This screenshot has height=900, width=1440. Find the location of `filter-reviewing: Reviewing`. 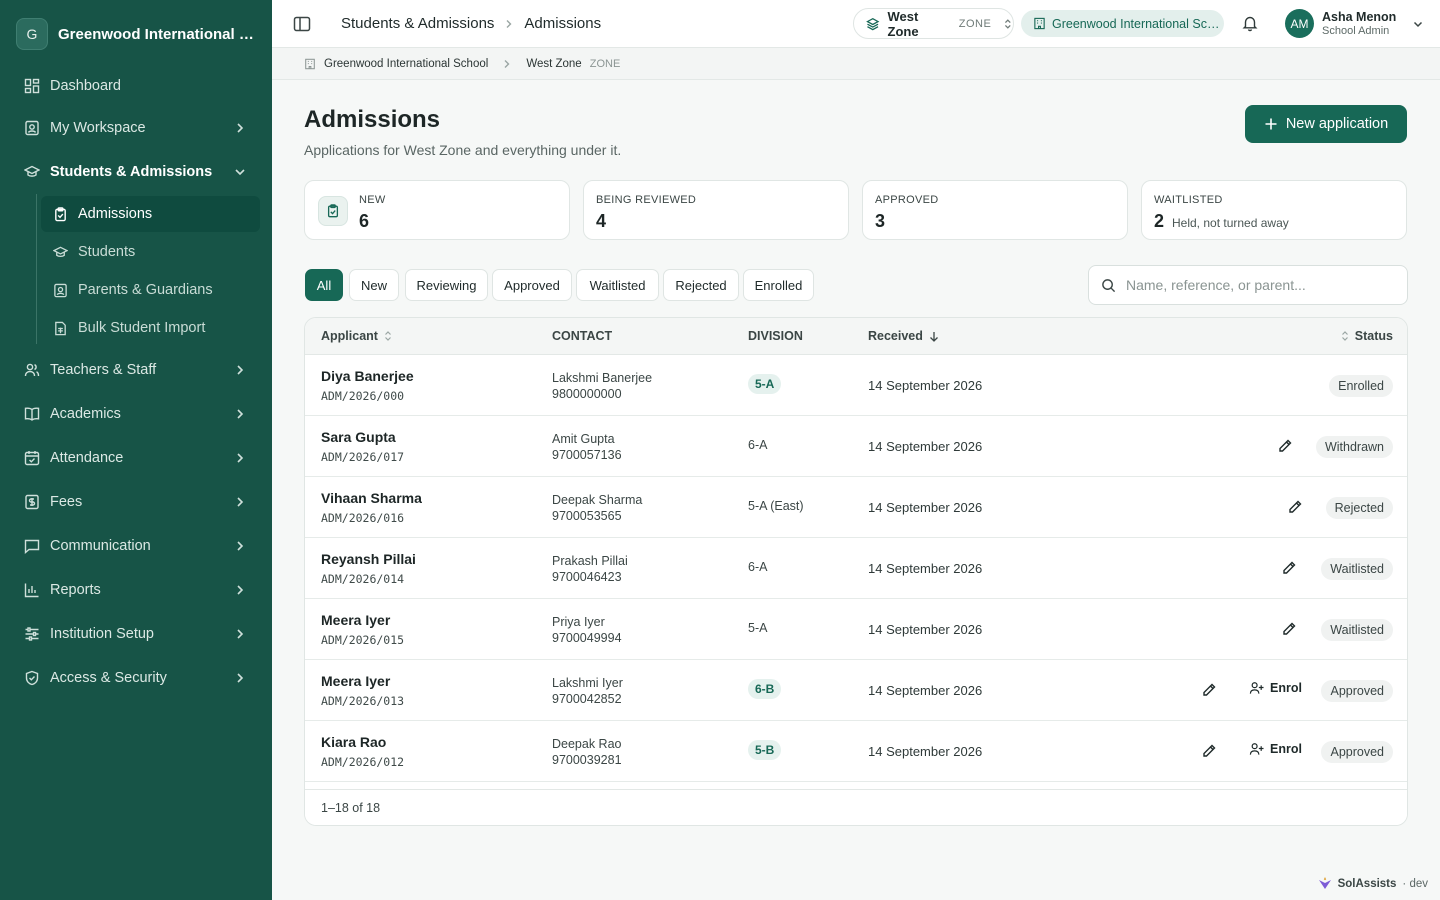

filter-reviewing: Reviewing is located at coordinates (446, 285).